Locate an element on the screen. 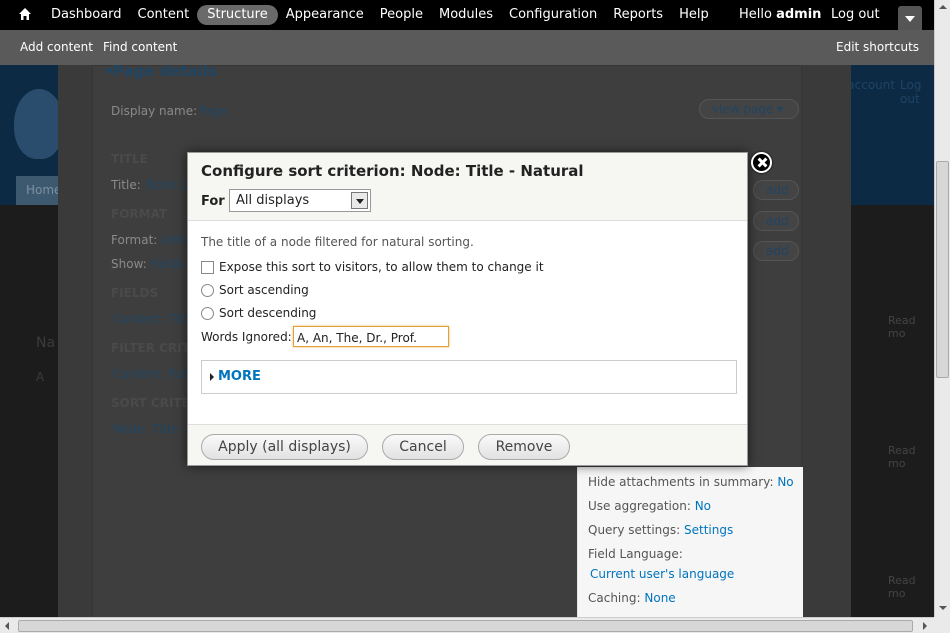 The image size is (950, 633). shortcuts-bar: Add content Find content Edit shortcuts is located at coordinates (467, 47).